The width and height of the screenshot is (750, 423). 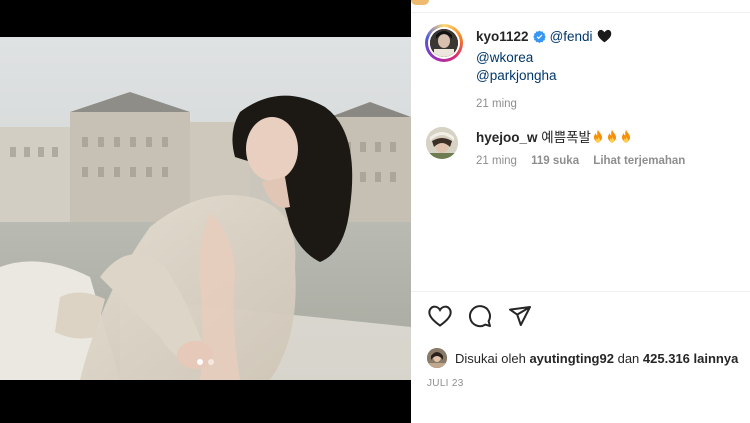 What do you see at coordinates (628, 358) in the screenshot?
I see `liked-by-conjunction: dan` at bounding box center [628, 358].